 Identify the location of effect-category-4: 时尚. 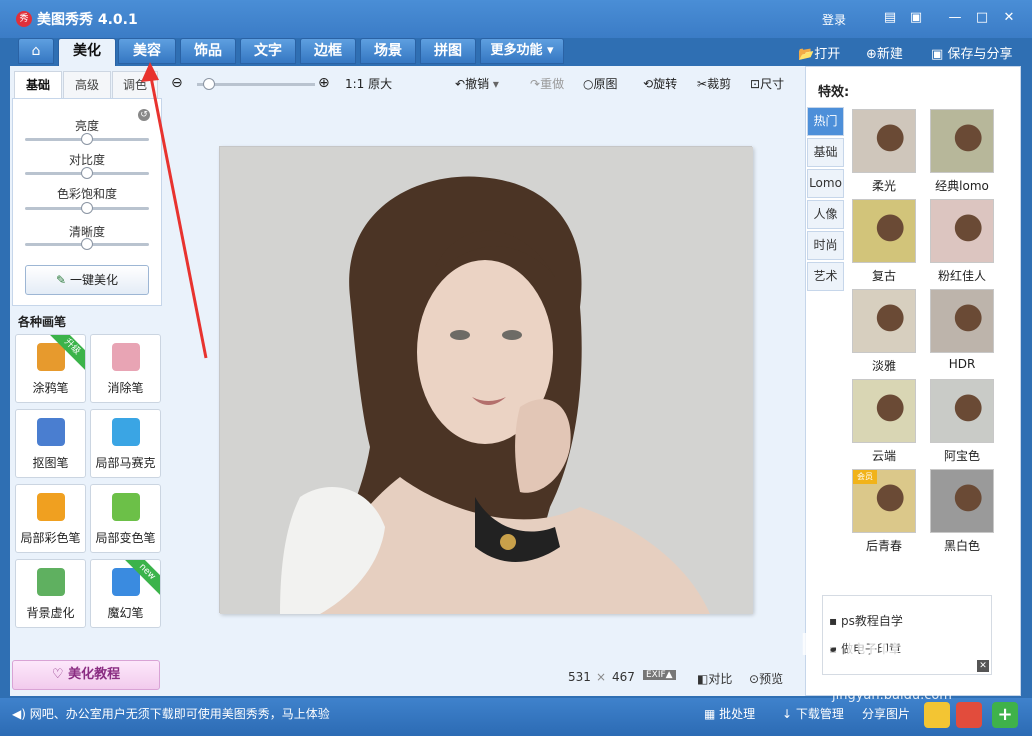
(825, 245).